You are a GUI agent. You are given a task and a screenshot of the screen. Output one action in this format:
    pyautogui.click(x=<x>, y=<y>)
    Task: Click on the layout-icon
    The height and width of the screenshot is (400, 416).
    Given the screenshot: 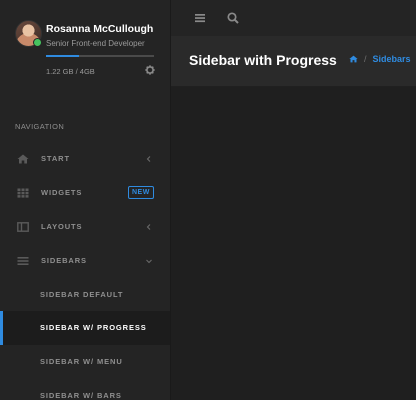 What is the action you would take?
    pyautogui.click(x=23, y=227)
    